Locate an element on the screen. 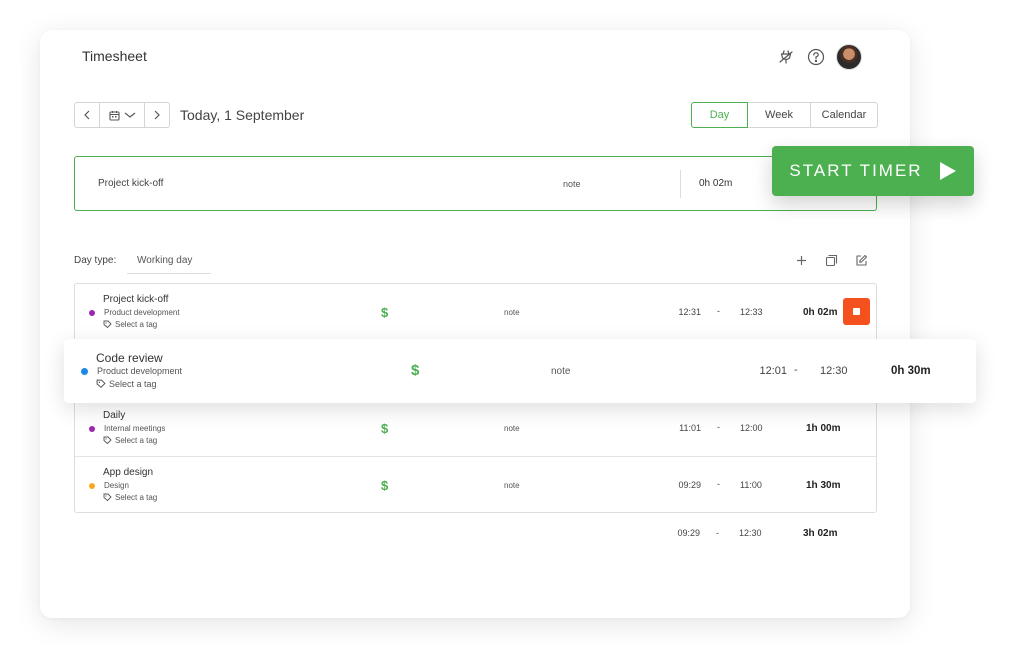  total-start-time: 09:29 is located at coordinates (688, 533).